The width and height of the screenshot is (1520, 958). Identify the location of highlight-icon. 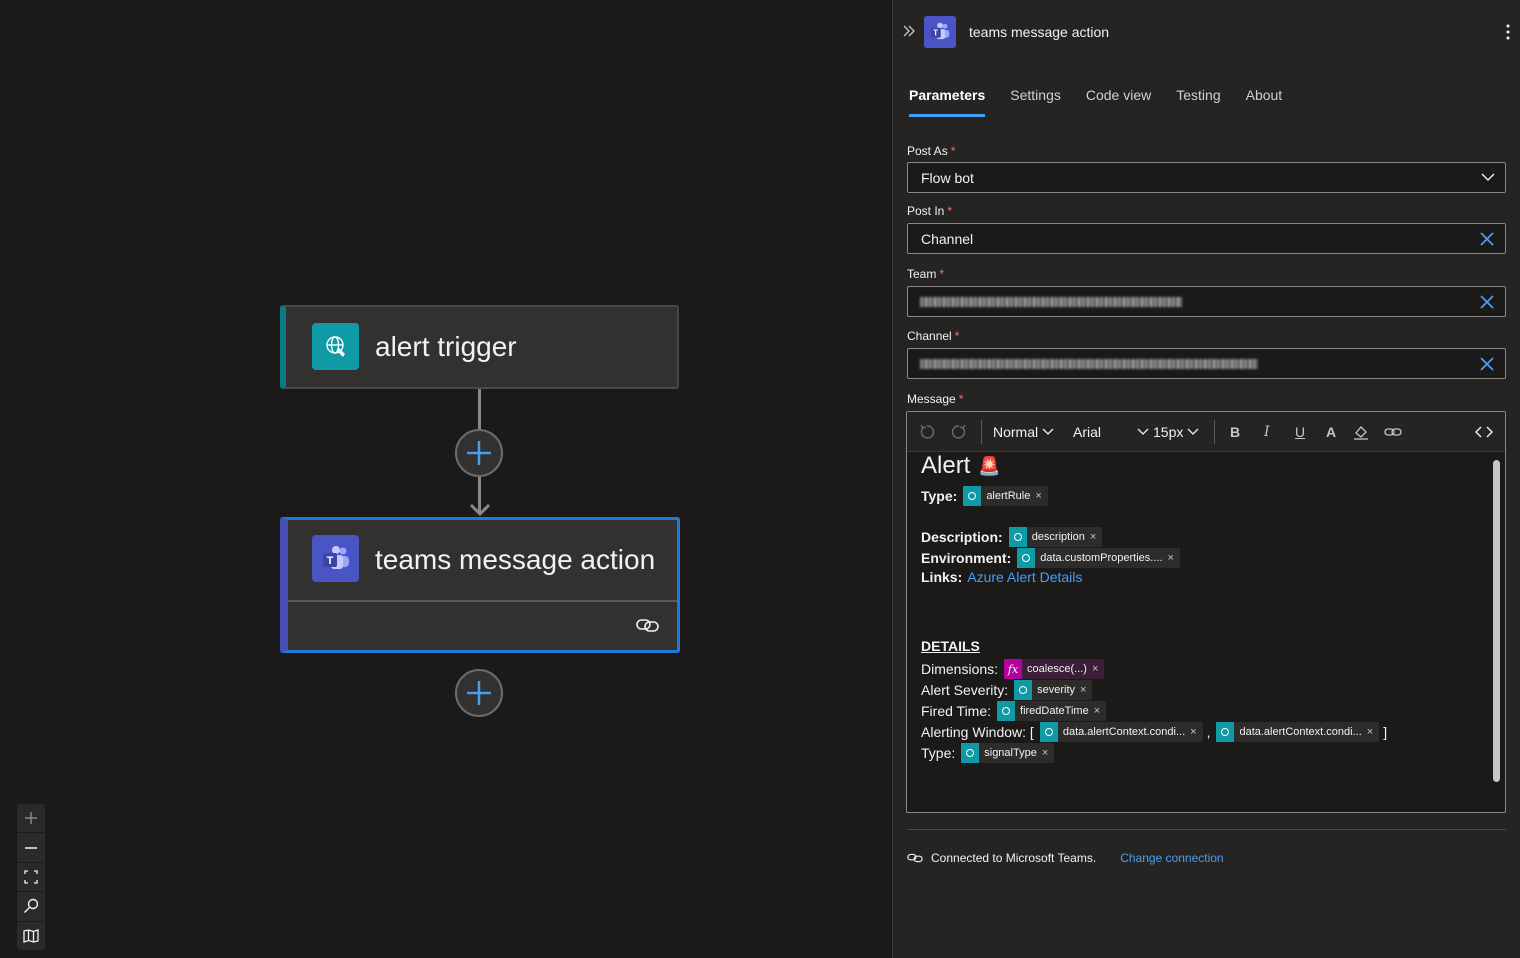
(1361, 432).